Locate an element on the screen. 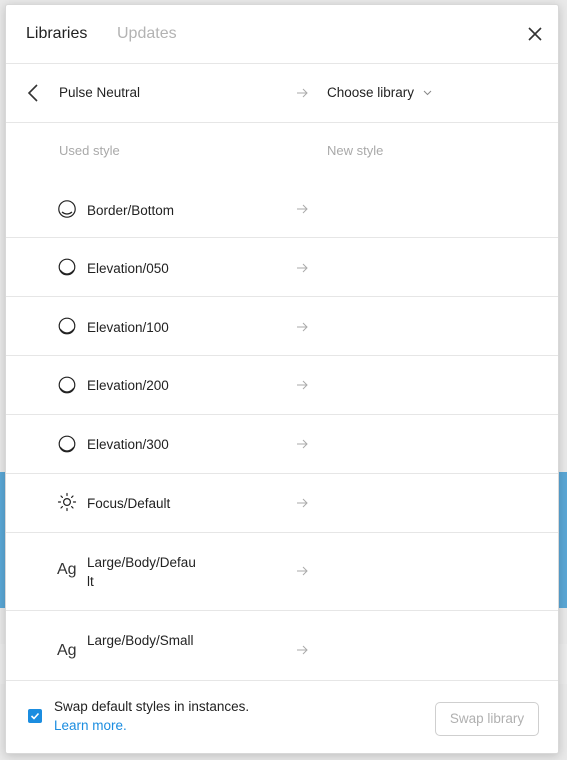 This screenshot has height=760, width=567. style-row: Focus/Default is located at coordinates (282, 503).